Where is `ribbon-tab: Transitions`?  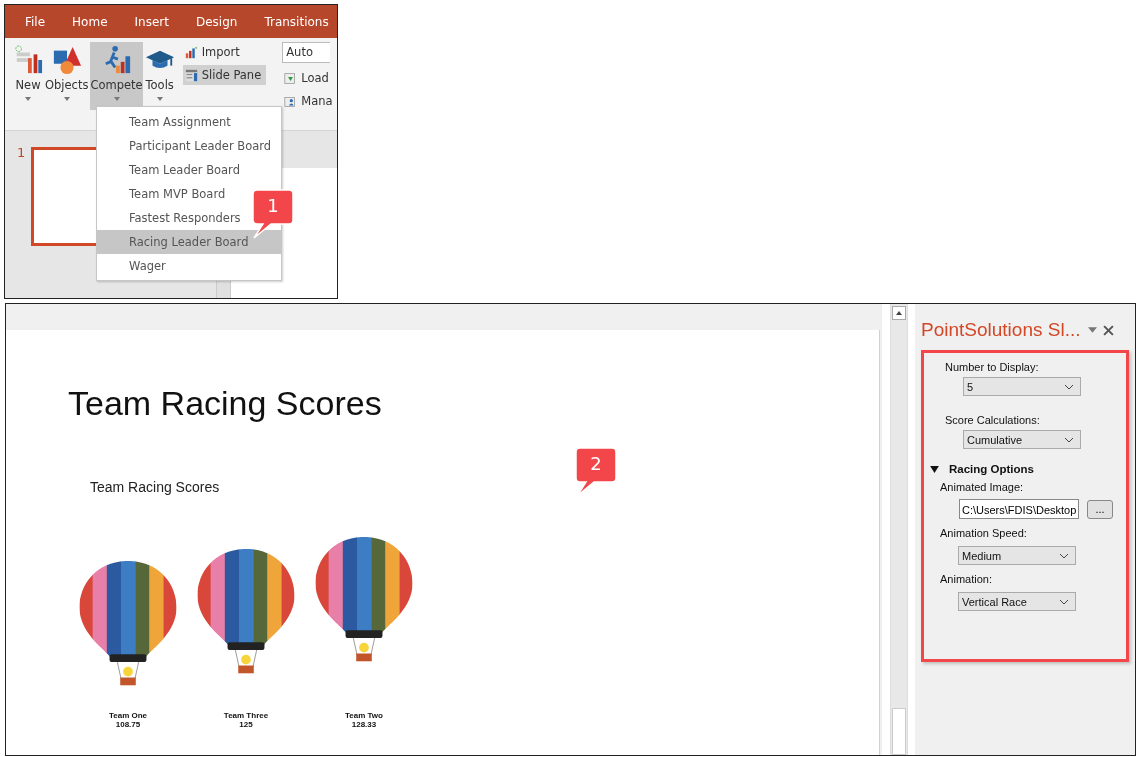
ribbon-tab: Transitions is located at coordinates (296, 21).